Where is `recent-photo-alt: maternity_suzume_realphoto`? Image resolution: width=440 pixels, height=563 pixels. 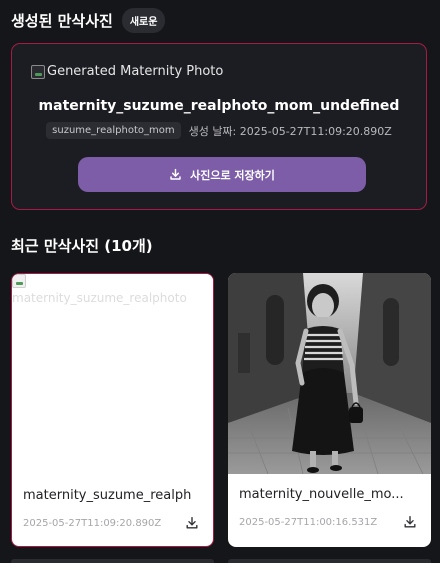
recent-photo-alt: maternity_suzume_realphoto is located at coordinates (99, 298).